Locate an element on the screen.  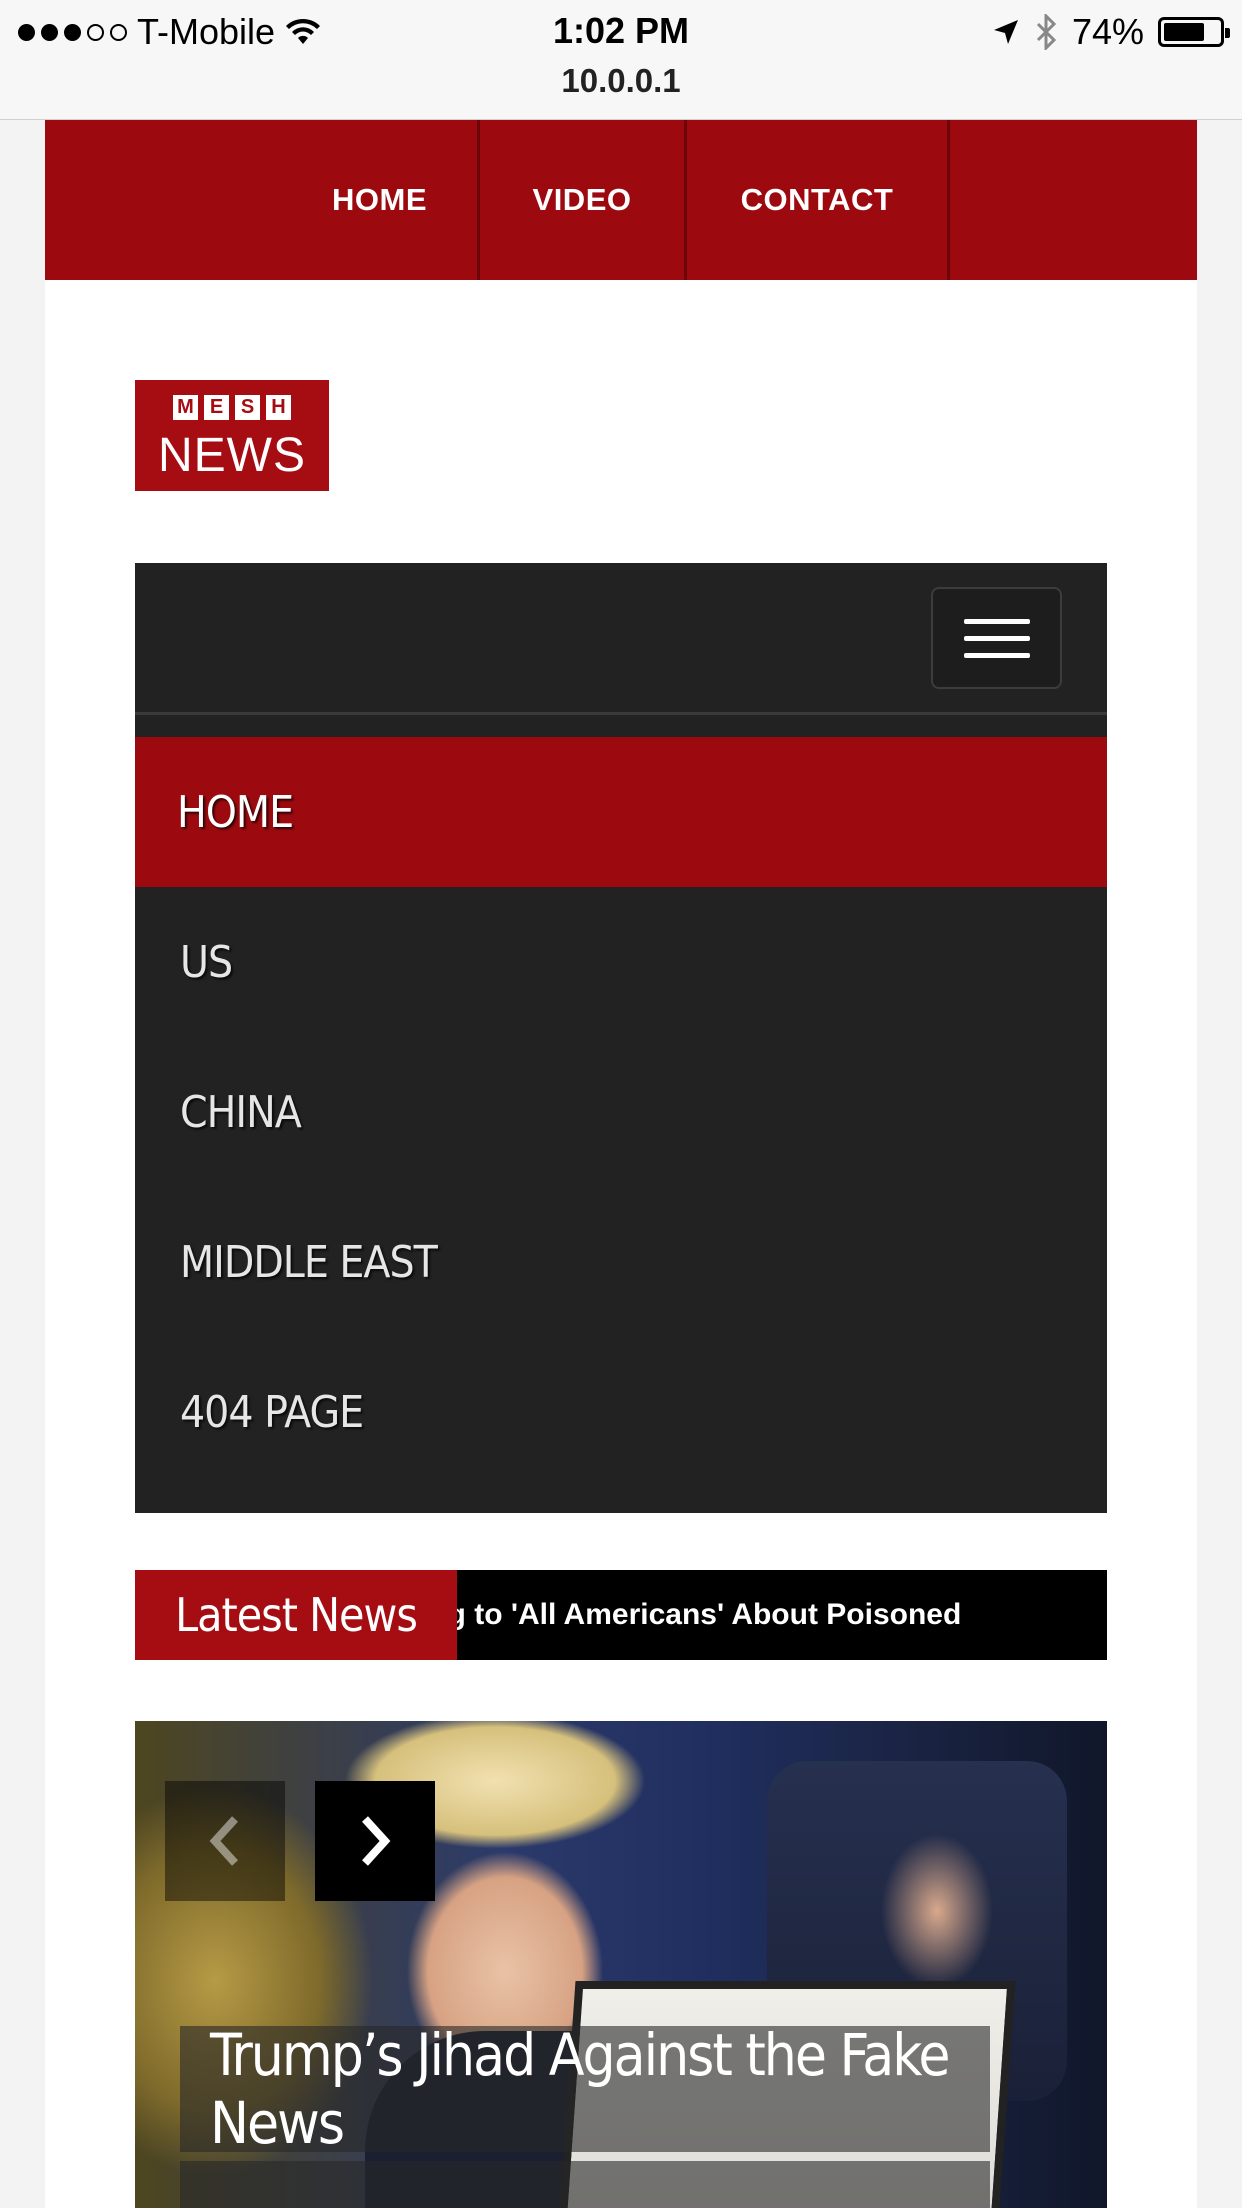
menu-header is located at coordinates (621, 639).